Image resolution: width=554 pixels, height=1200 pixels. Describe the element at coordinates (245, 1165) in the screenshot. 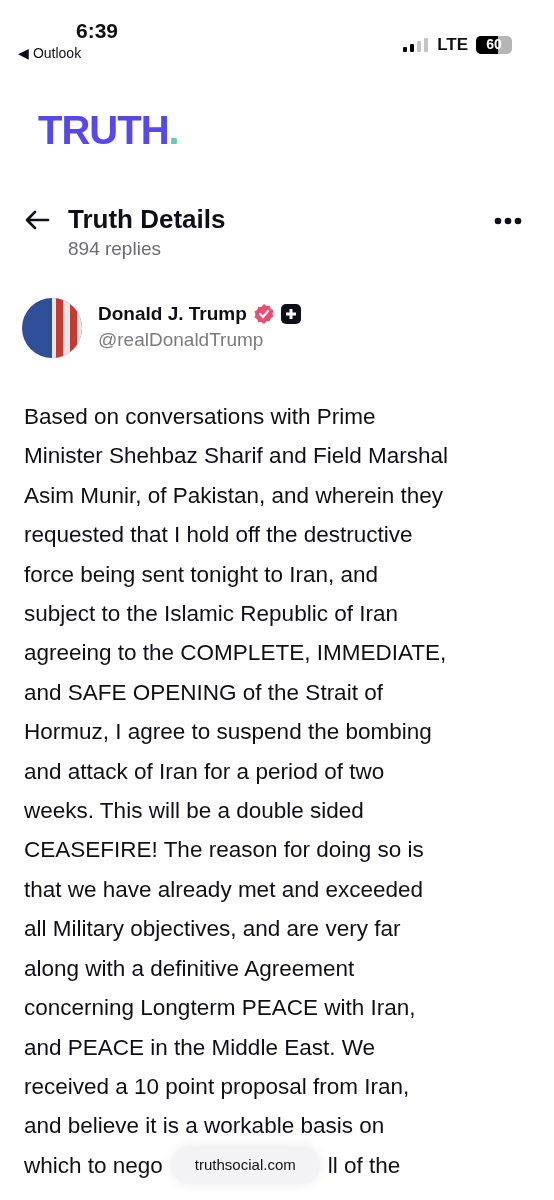

I see `url-pill: truthsocial.com` at that location.